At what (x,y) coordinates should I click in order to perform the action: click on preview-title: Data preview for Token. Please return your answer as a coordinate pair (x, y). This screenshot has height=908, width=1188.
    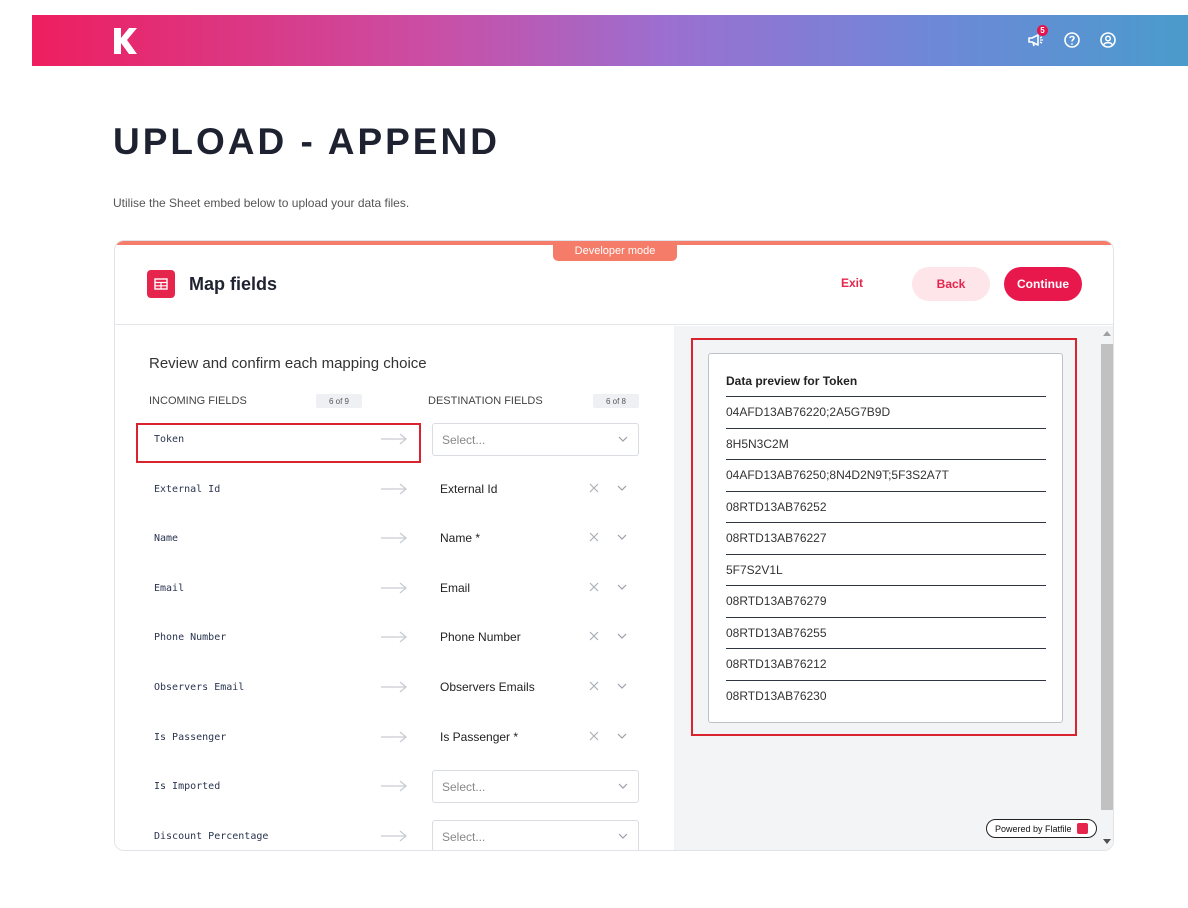
    Looking at the image, I should click on (792, 381).